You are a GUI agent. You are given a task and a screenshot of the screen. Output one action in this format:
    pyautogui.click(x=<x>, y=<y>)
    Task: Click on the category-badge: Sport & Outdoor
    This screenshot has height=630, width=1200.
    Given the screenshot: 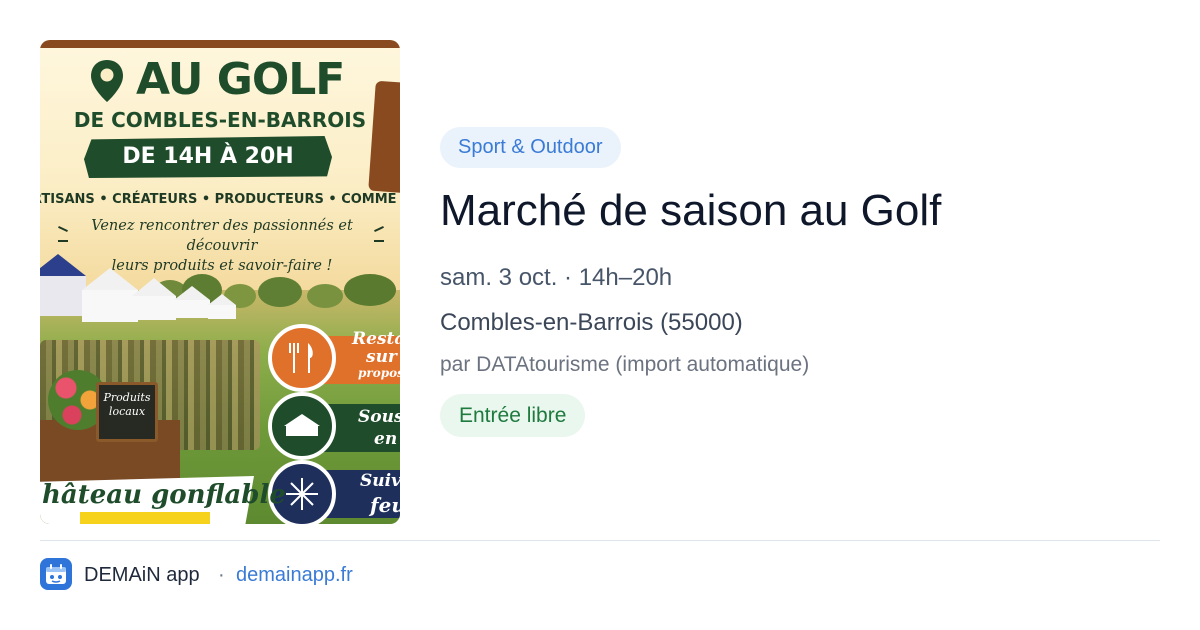 What is the action you would take?
    pyautogui.click(x=530, y=147)
    